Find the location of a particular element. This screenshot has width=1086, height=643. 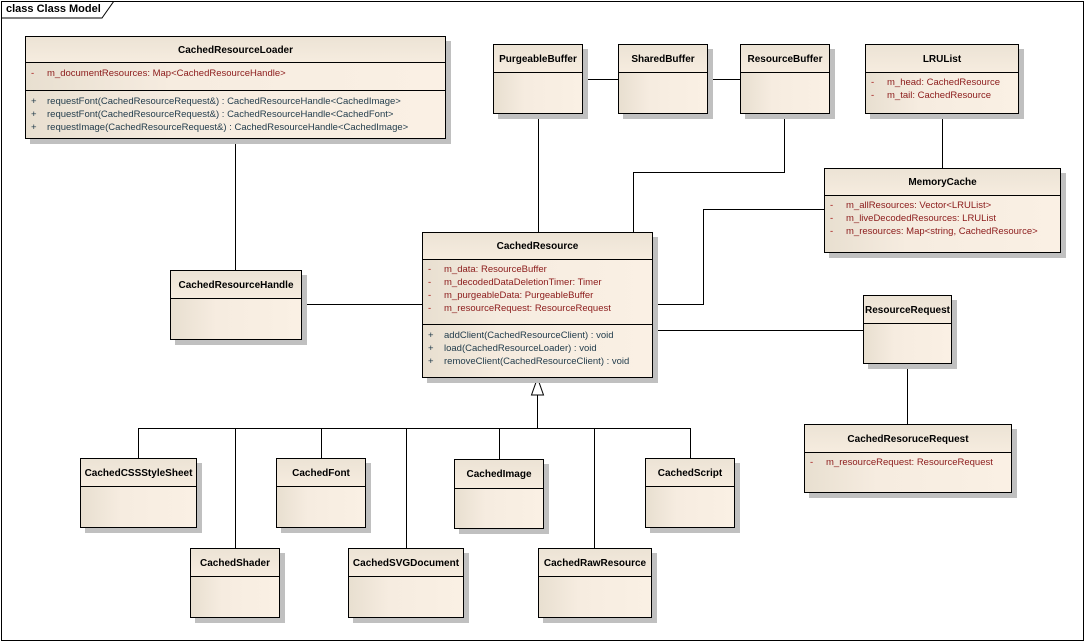

operation-row: + load(CachedResourceLoader) : void is located at coordinates (512, 348).